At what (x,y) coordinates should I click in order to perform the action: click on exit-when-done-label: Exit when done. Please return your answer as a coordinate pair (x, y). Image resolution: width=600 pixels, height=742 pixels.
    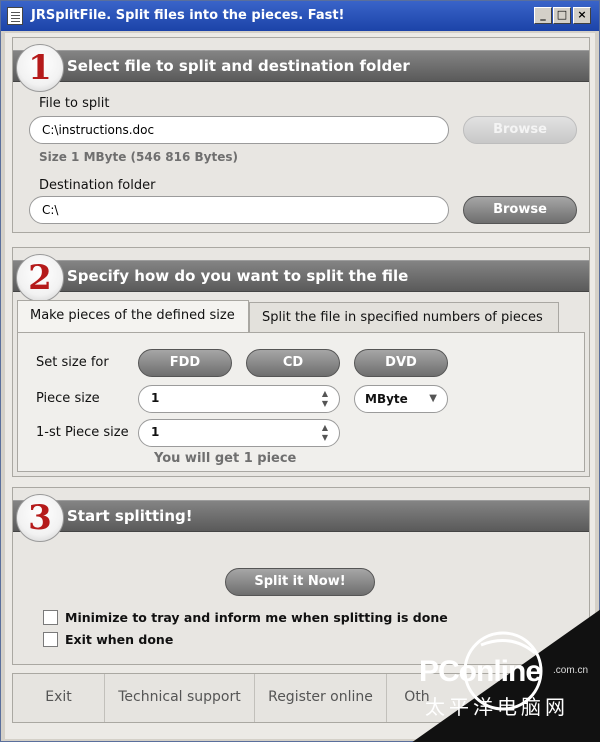
    Looking at the image, I should click on (119, 639).